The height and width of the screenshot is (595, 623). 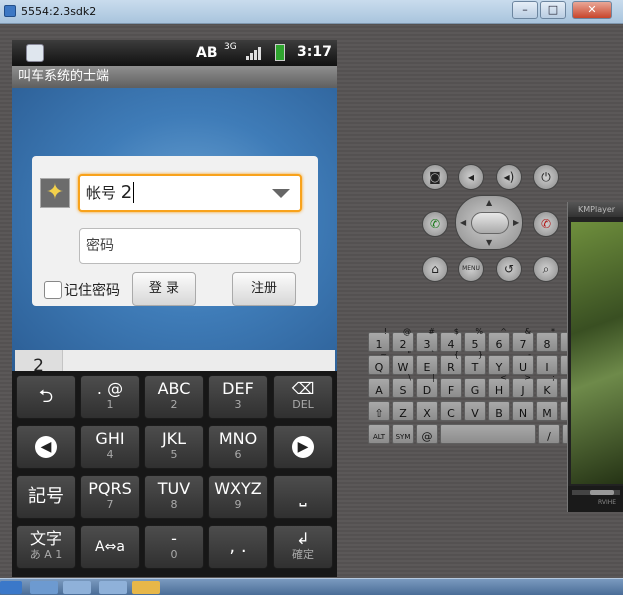 I want to click on key-0: -0, so click(x=174, y=547).